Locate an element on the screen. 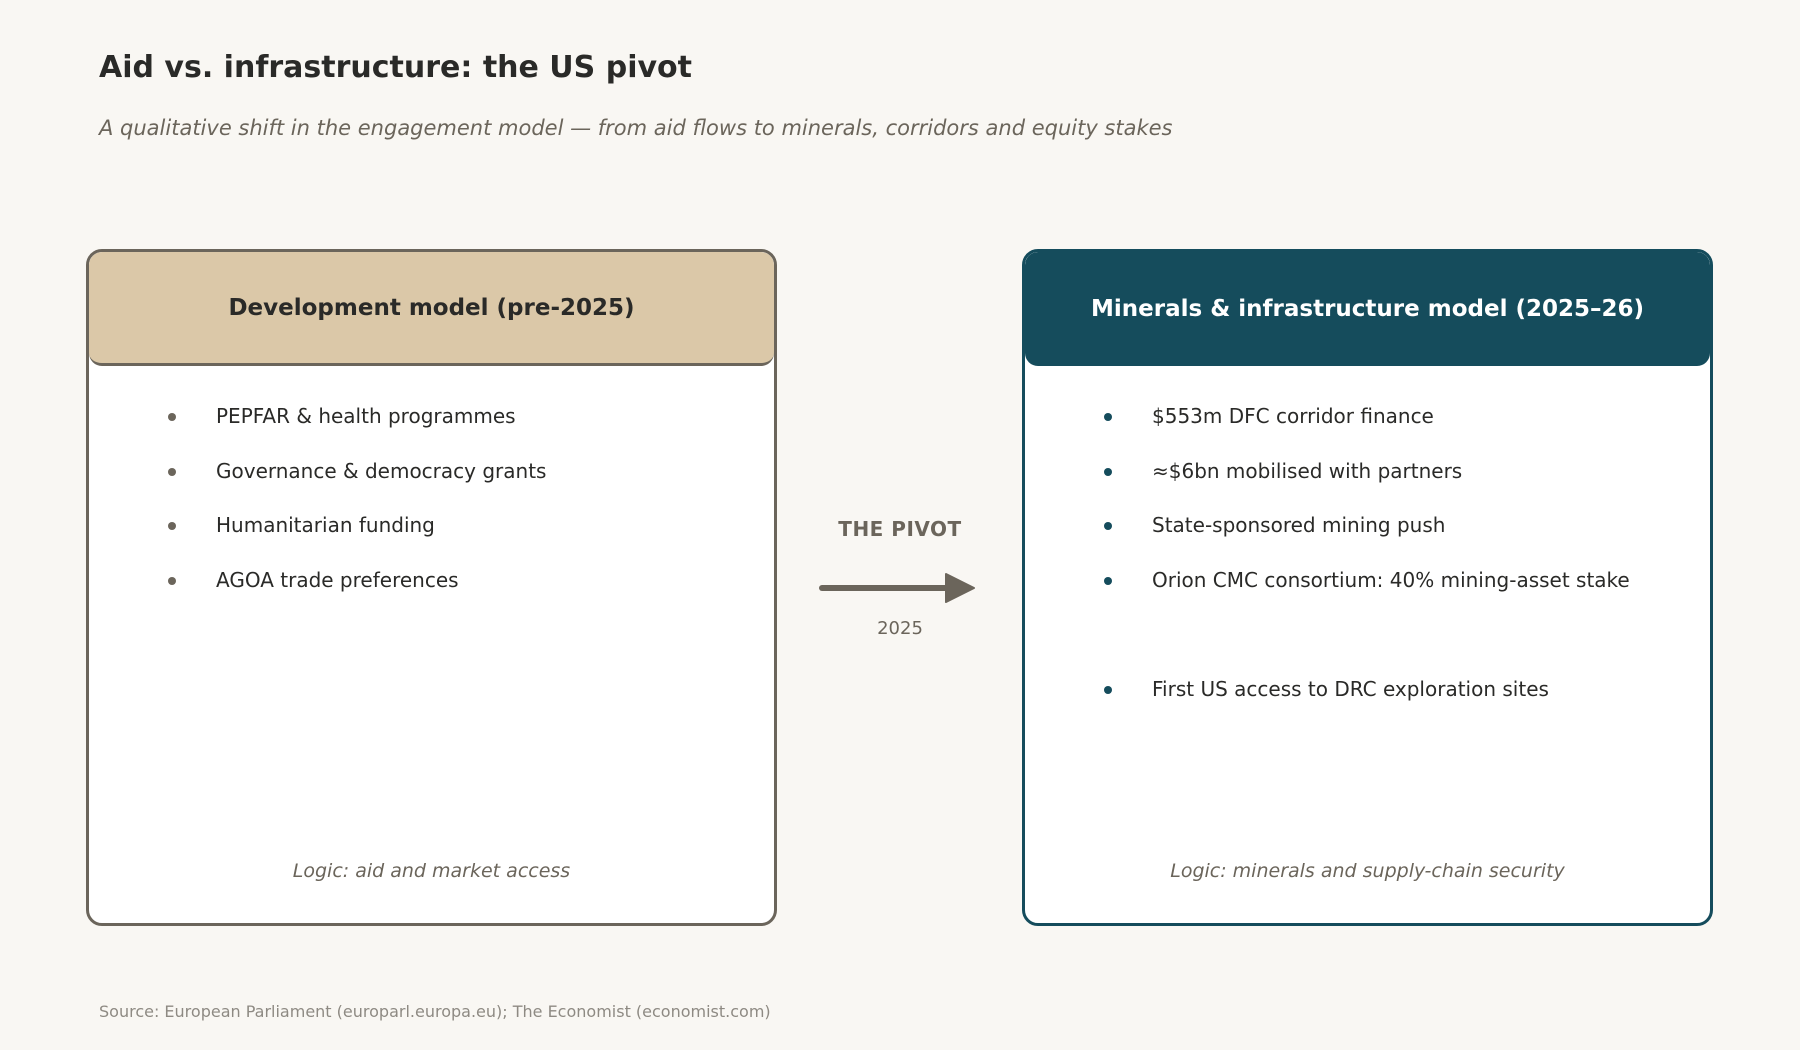 The width and height of the screenshot is (1800, 1050). list-item-text: Humanitarian funding is located at coordinates (325, 525).